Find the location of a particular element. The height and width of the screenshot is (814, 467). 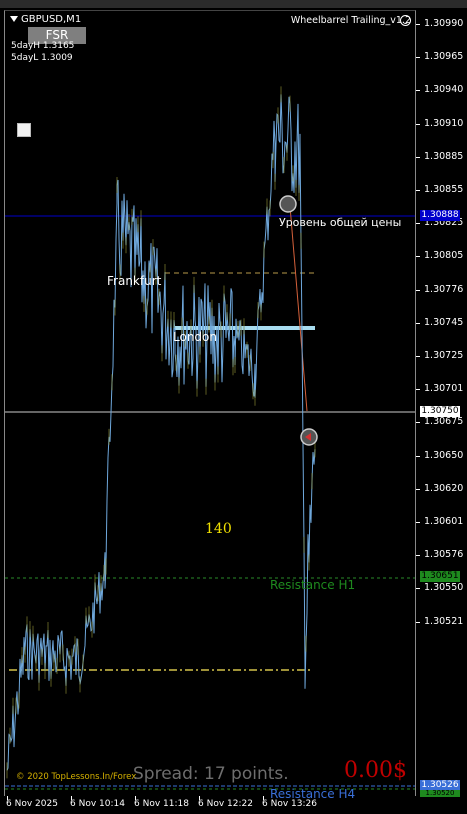

trail-line is located at coordinates (298, 308).